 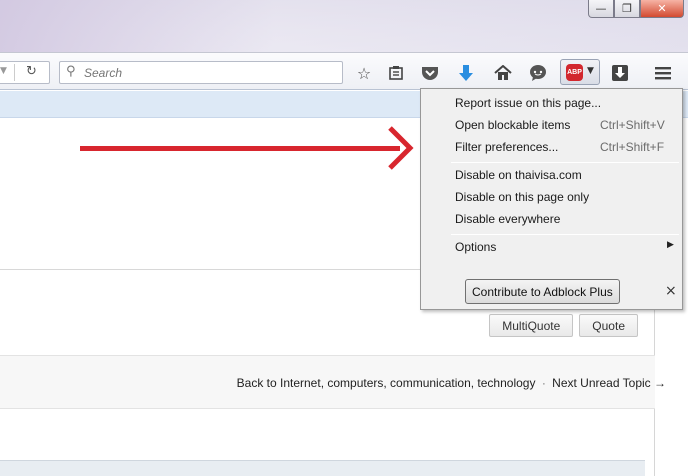 What do you see at coordinates (671, 291) in the screenshot?
I see `close-icon: ×` at bounding box center [671, 291].